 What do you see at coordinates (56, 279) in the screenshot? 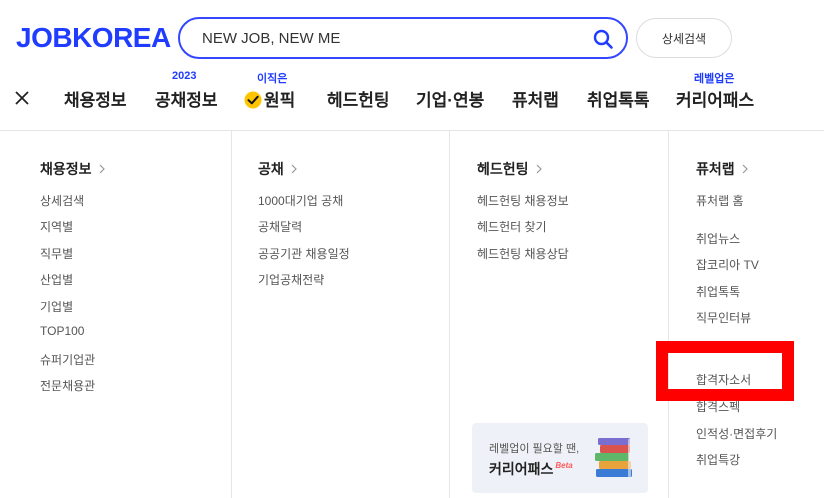
I see `menu-link-by-industry: 산업별` at bounding box center [56, 279].